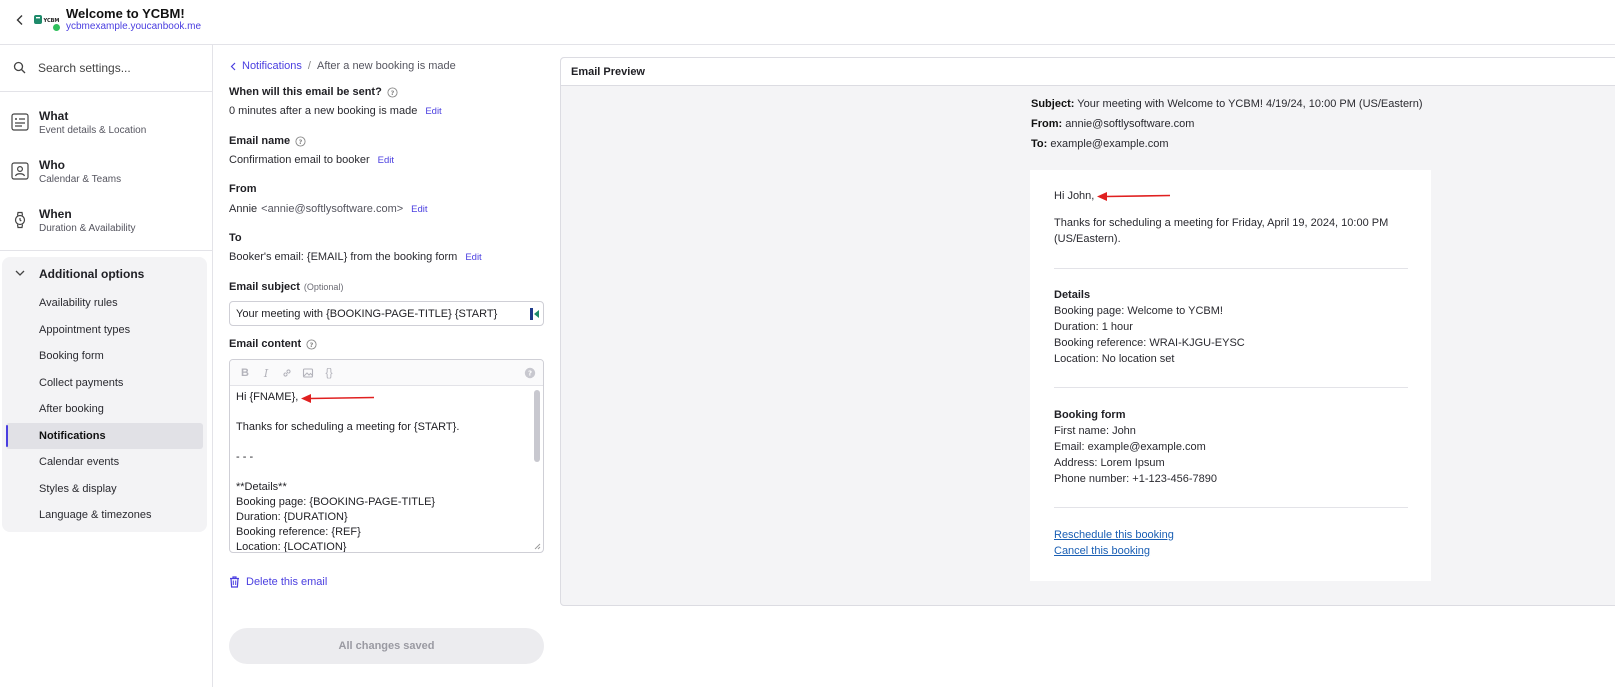 This screenshot has height=687, width=1615. Describe the element at coordinates (72, 436) in the screenshot. I see `sidebar-item-label: Notifications` at that location.